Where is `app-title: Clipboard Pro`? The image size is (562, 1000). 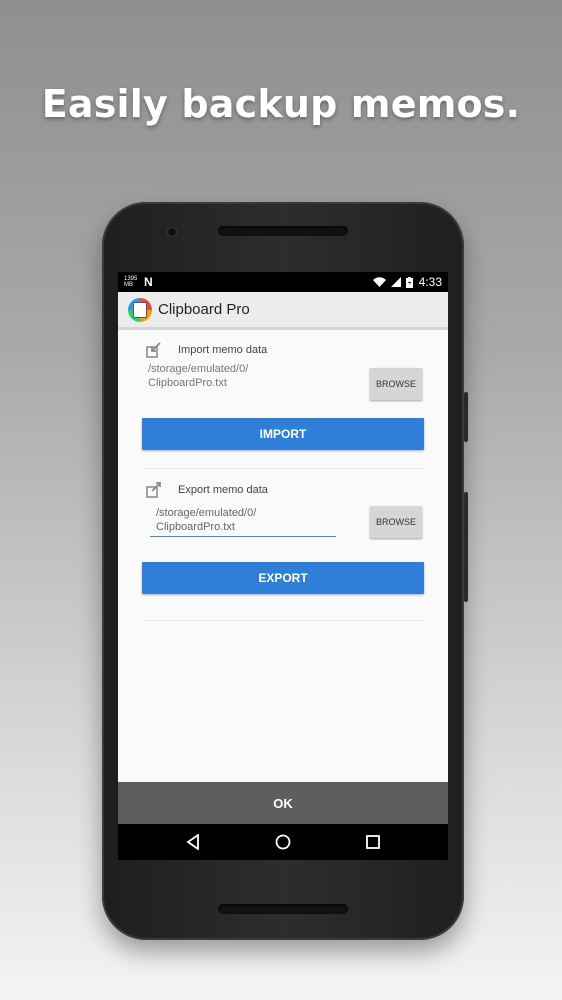 app-title: Clipboard Pro is located at coordinates (204, 309).